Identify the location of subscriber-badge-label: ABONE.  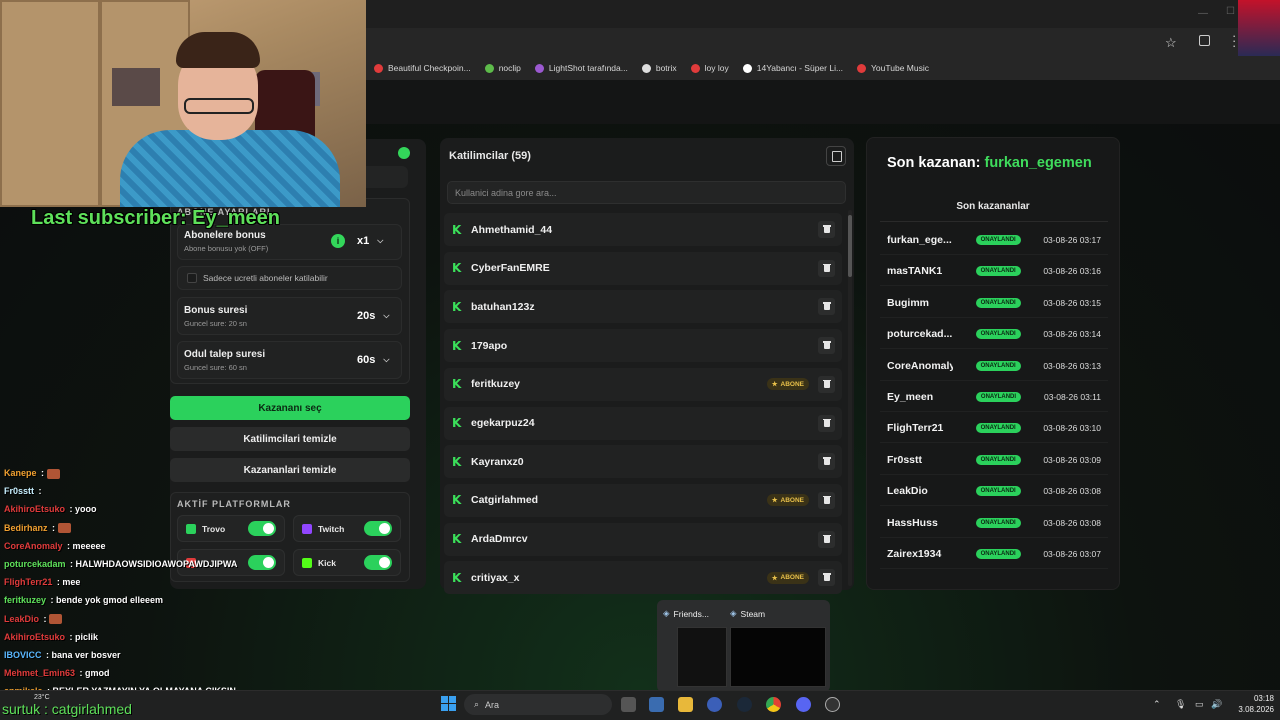
(792, 578).